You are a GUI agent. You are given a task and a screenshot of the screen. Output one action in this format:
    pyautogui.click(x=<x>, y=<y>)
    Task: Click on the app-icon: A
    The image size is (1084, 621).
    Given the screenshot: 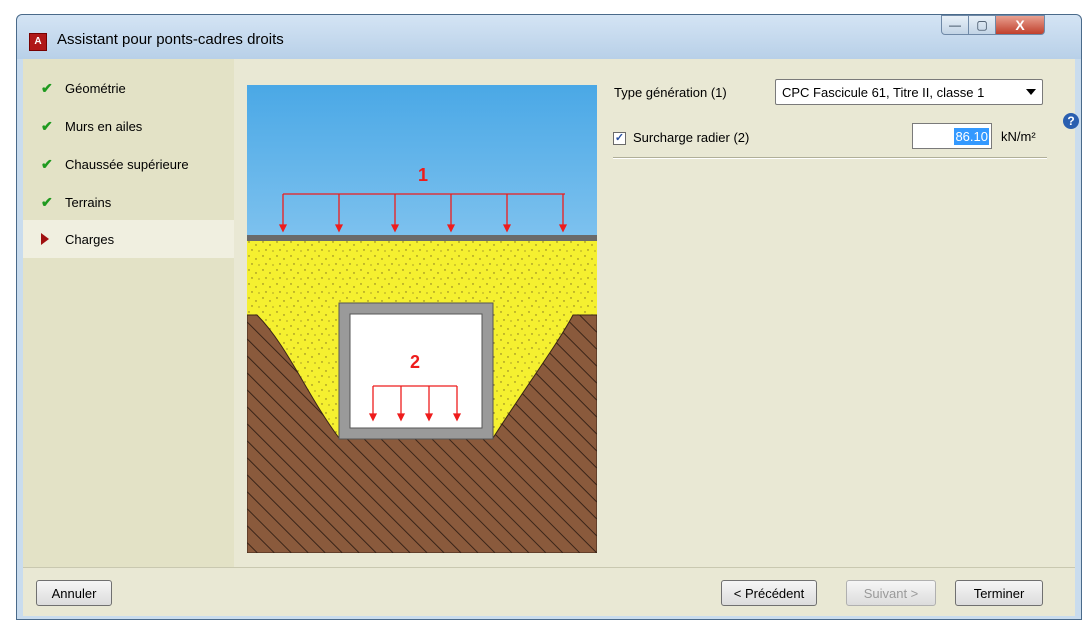 What is the action you would take?
    pyautogui.click(x=38, y=42)
    